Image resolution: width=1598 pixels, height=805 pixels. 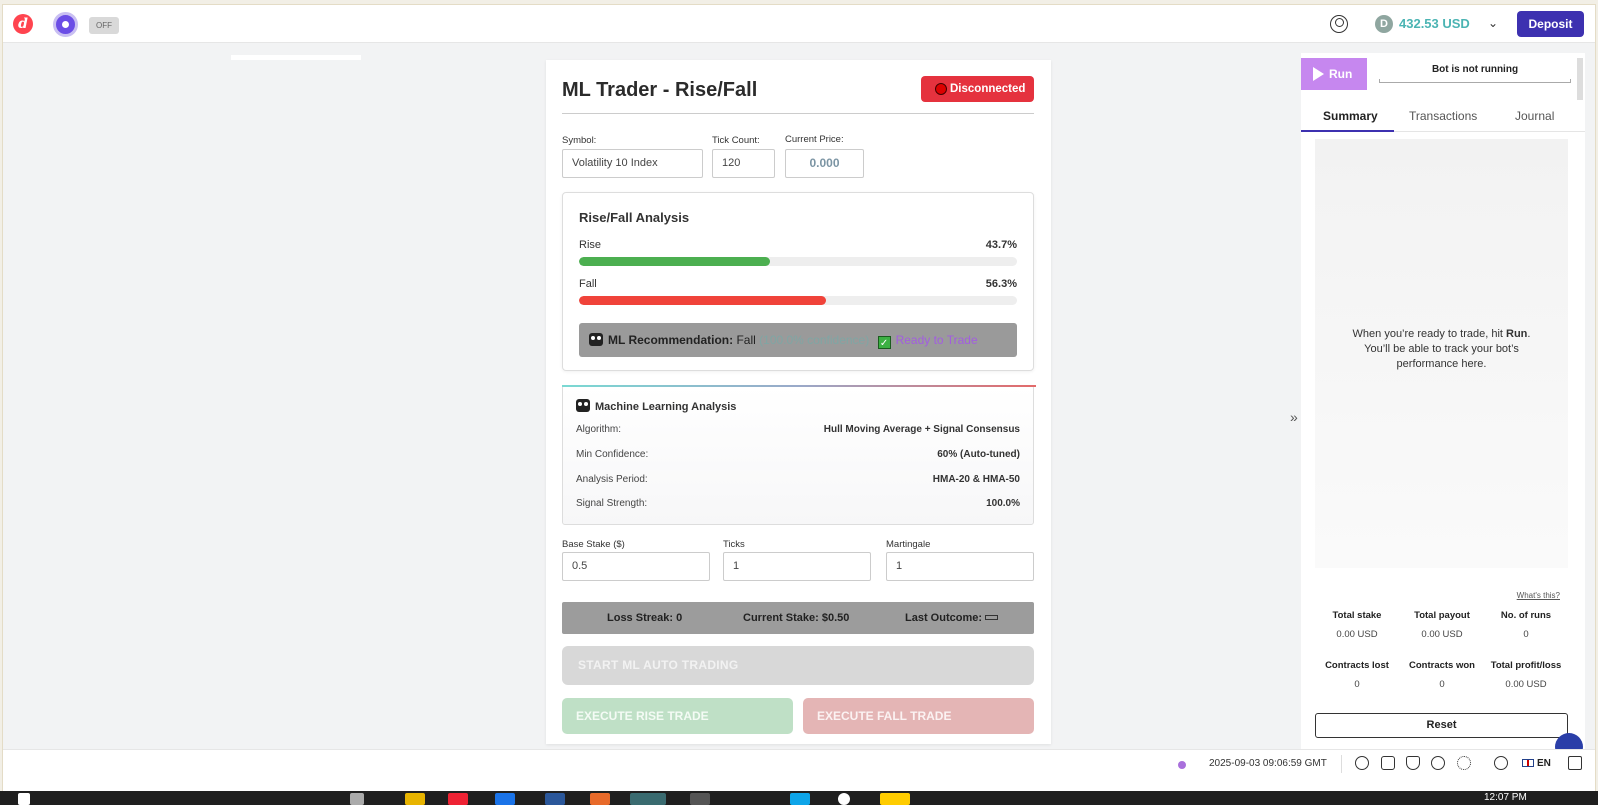 I want to click on account-balance: 432.53 USD, so click(x=1434, y=23).